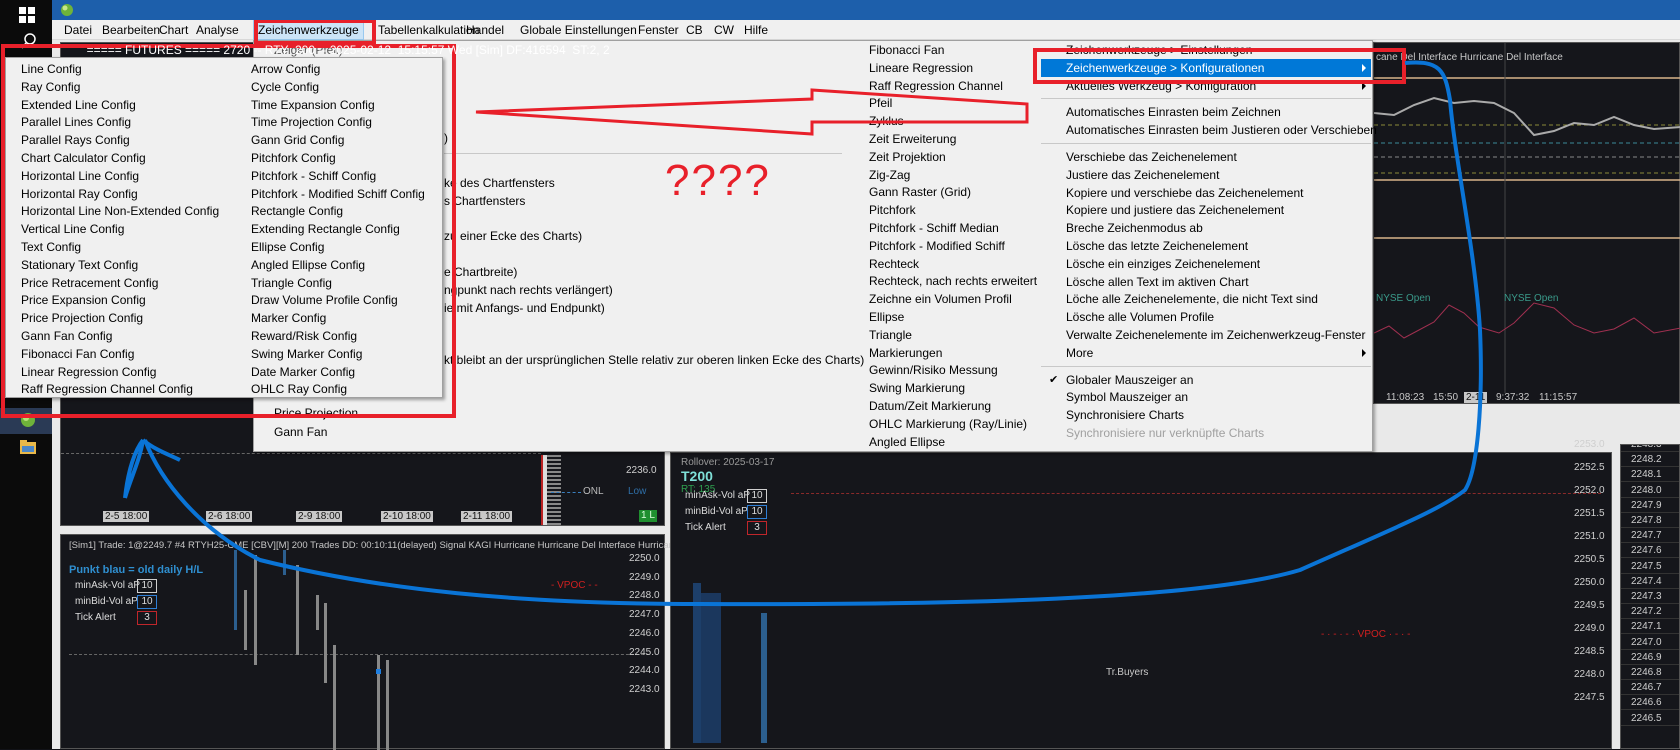 This screenshot has height=750, width=1680. I want to click on submenu-item-config: Gann Grid Config, so click(297, 140).